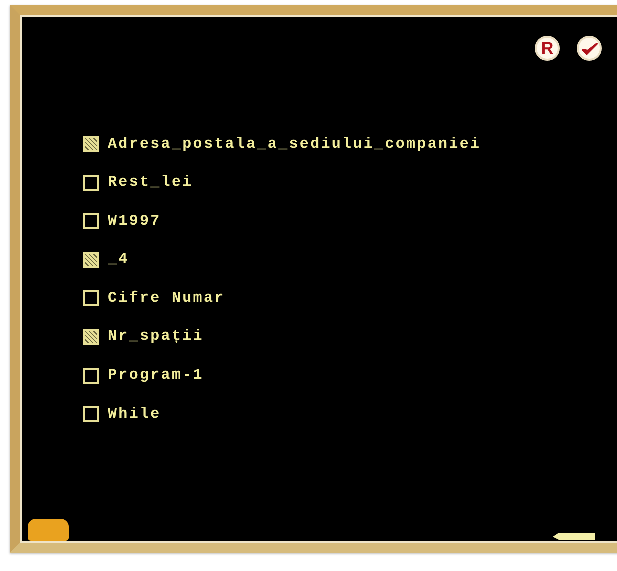  What do you see at coordinates (119, 259) in the screenshot?
I see `option-label: _4` at bounding box center [119, 259].